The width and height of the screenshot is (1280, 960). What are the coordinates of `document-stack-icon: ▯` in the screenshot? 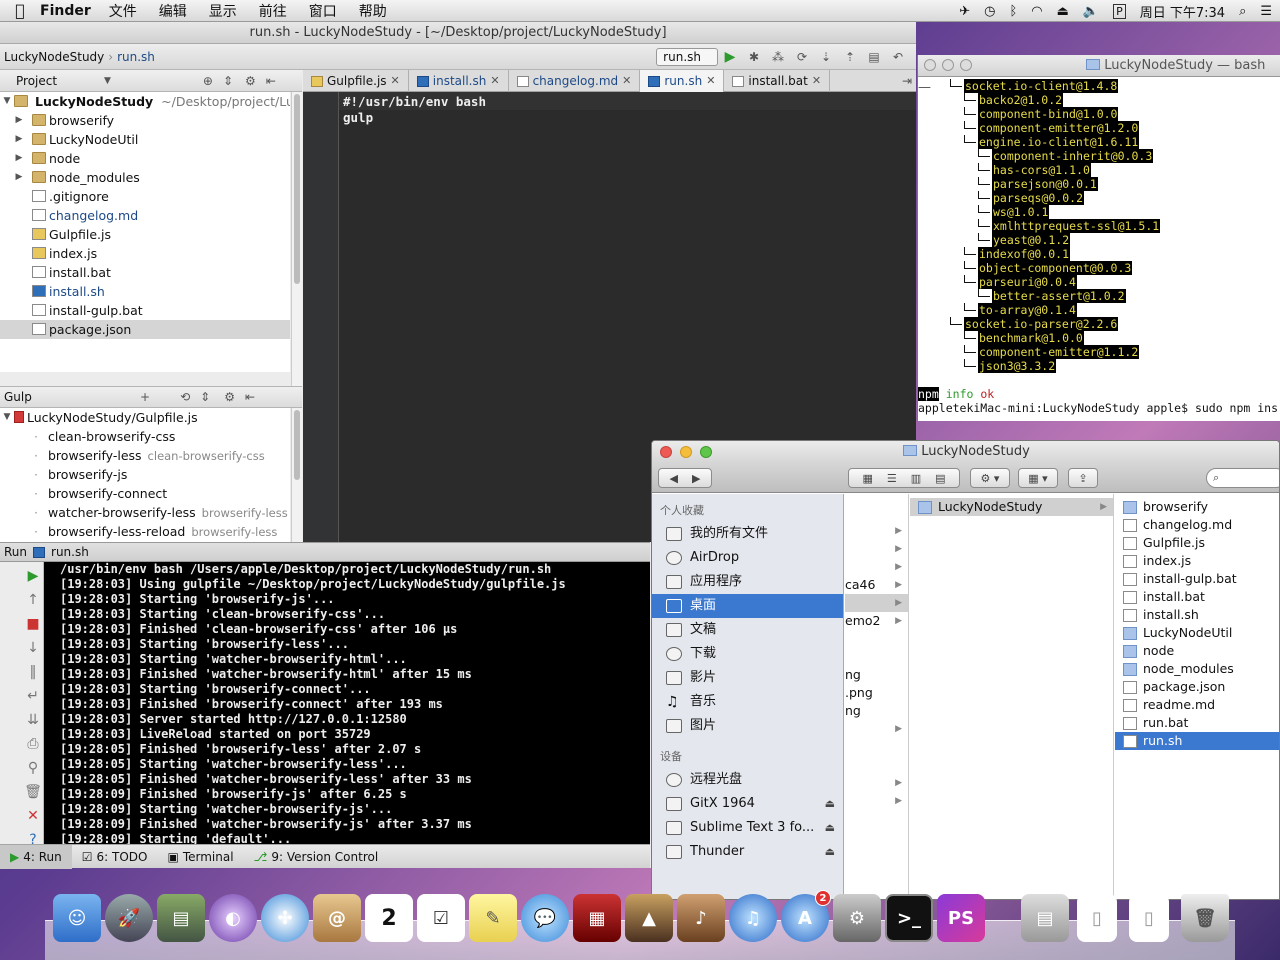 It's located at (1097, 918).